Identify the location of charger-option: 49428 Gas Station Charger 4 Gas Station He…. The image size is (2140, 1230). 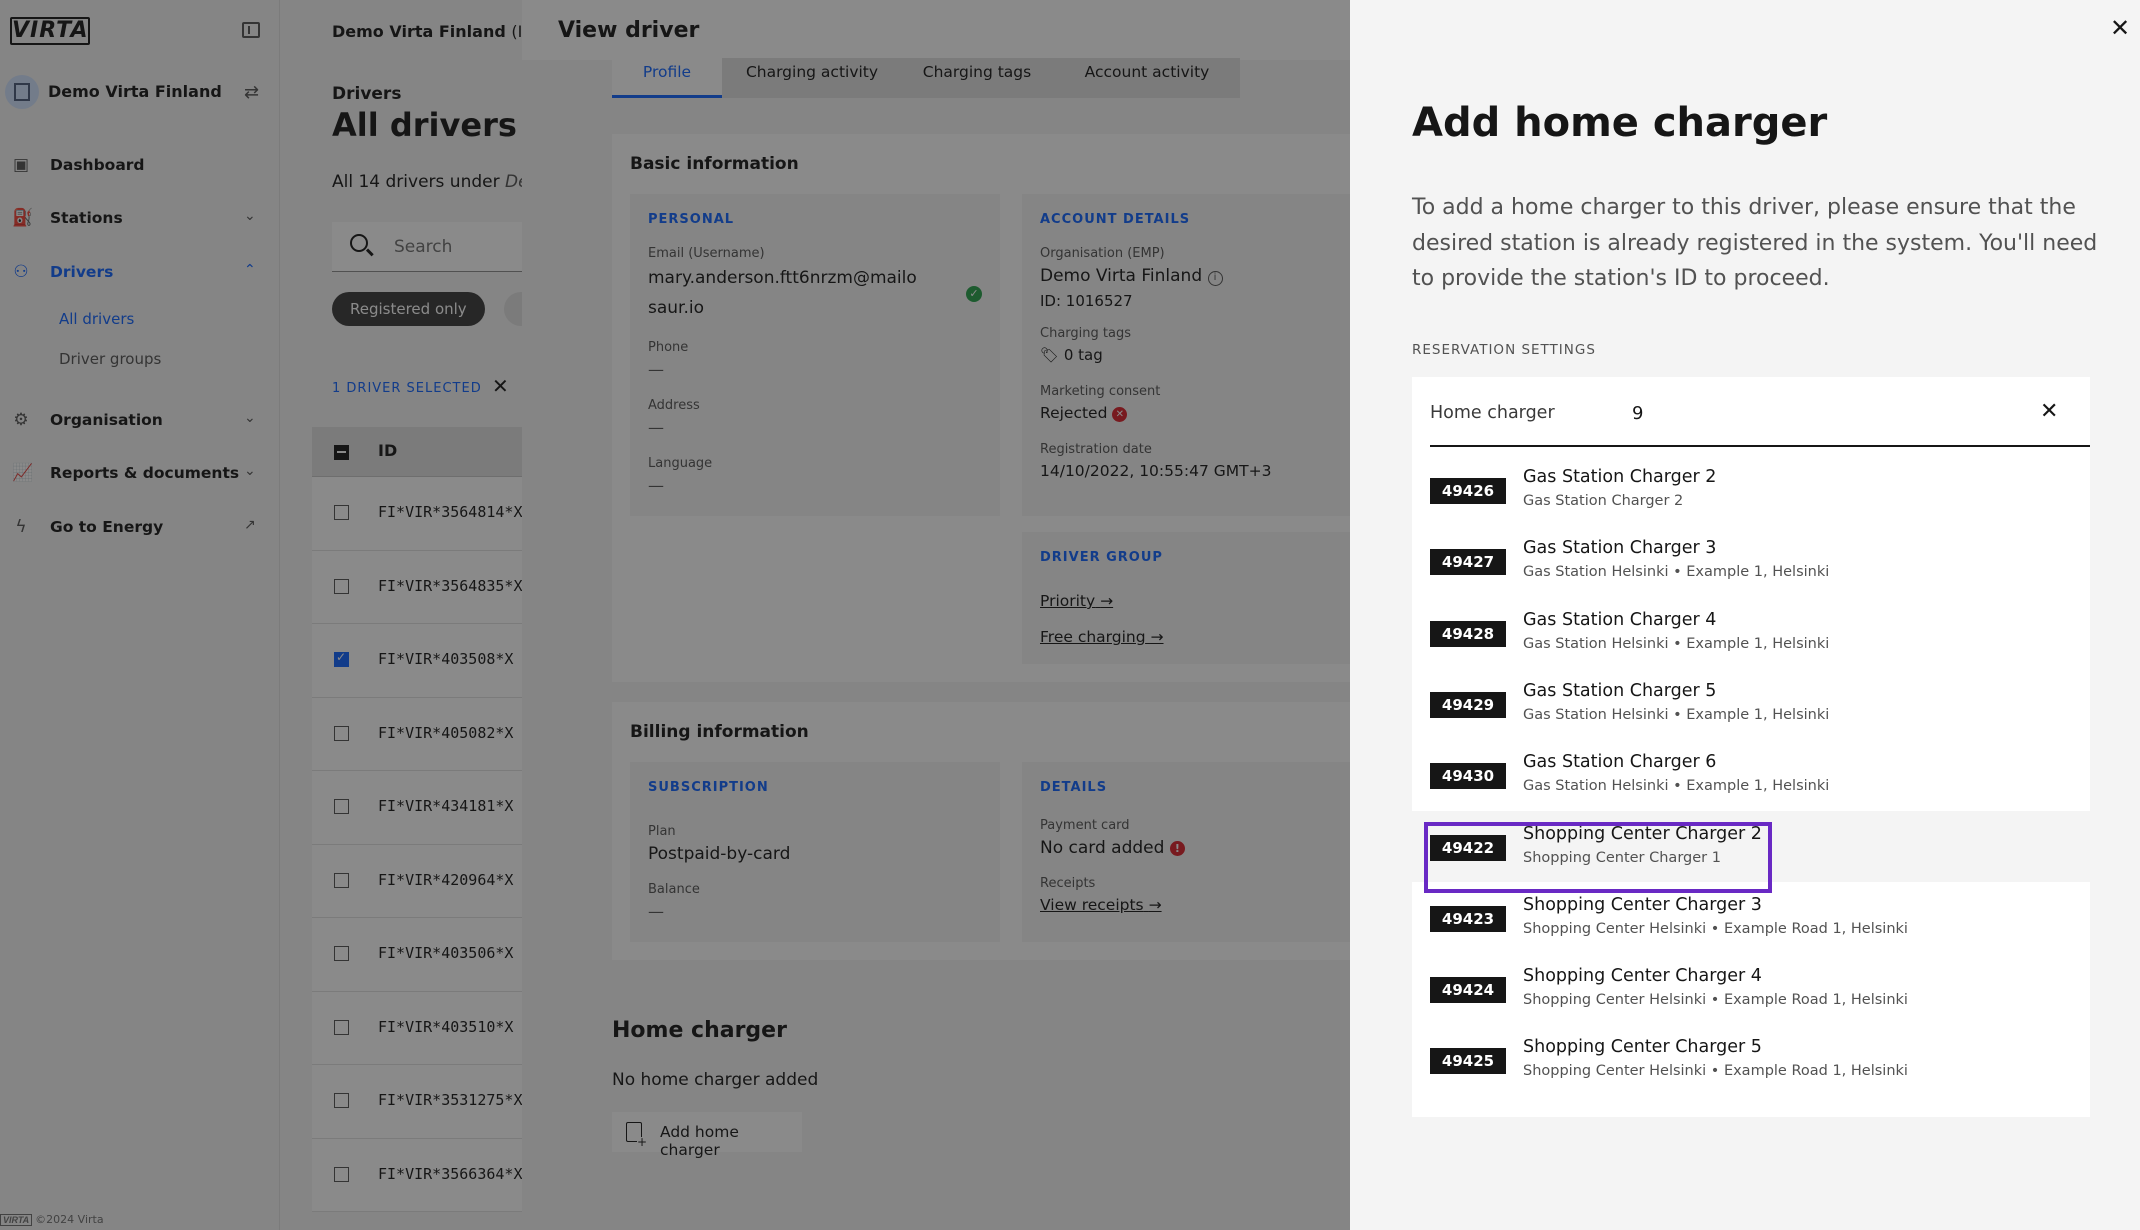
(1751, 632).